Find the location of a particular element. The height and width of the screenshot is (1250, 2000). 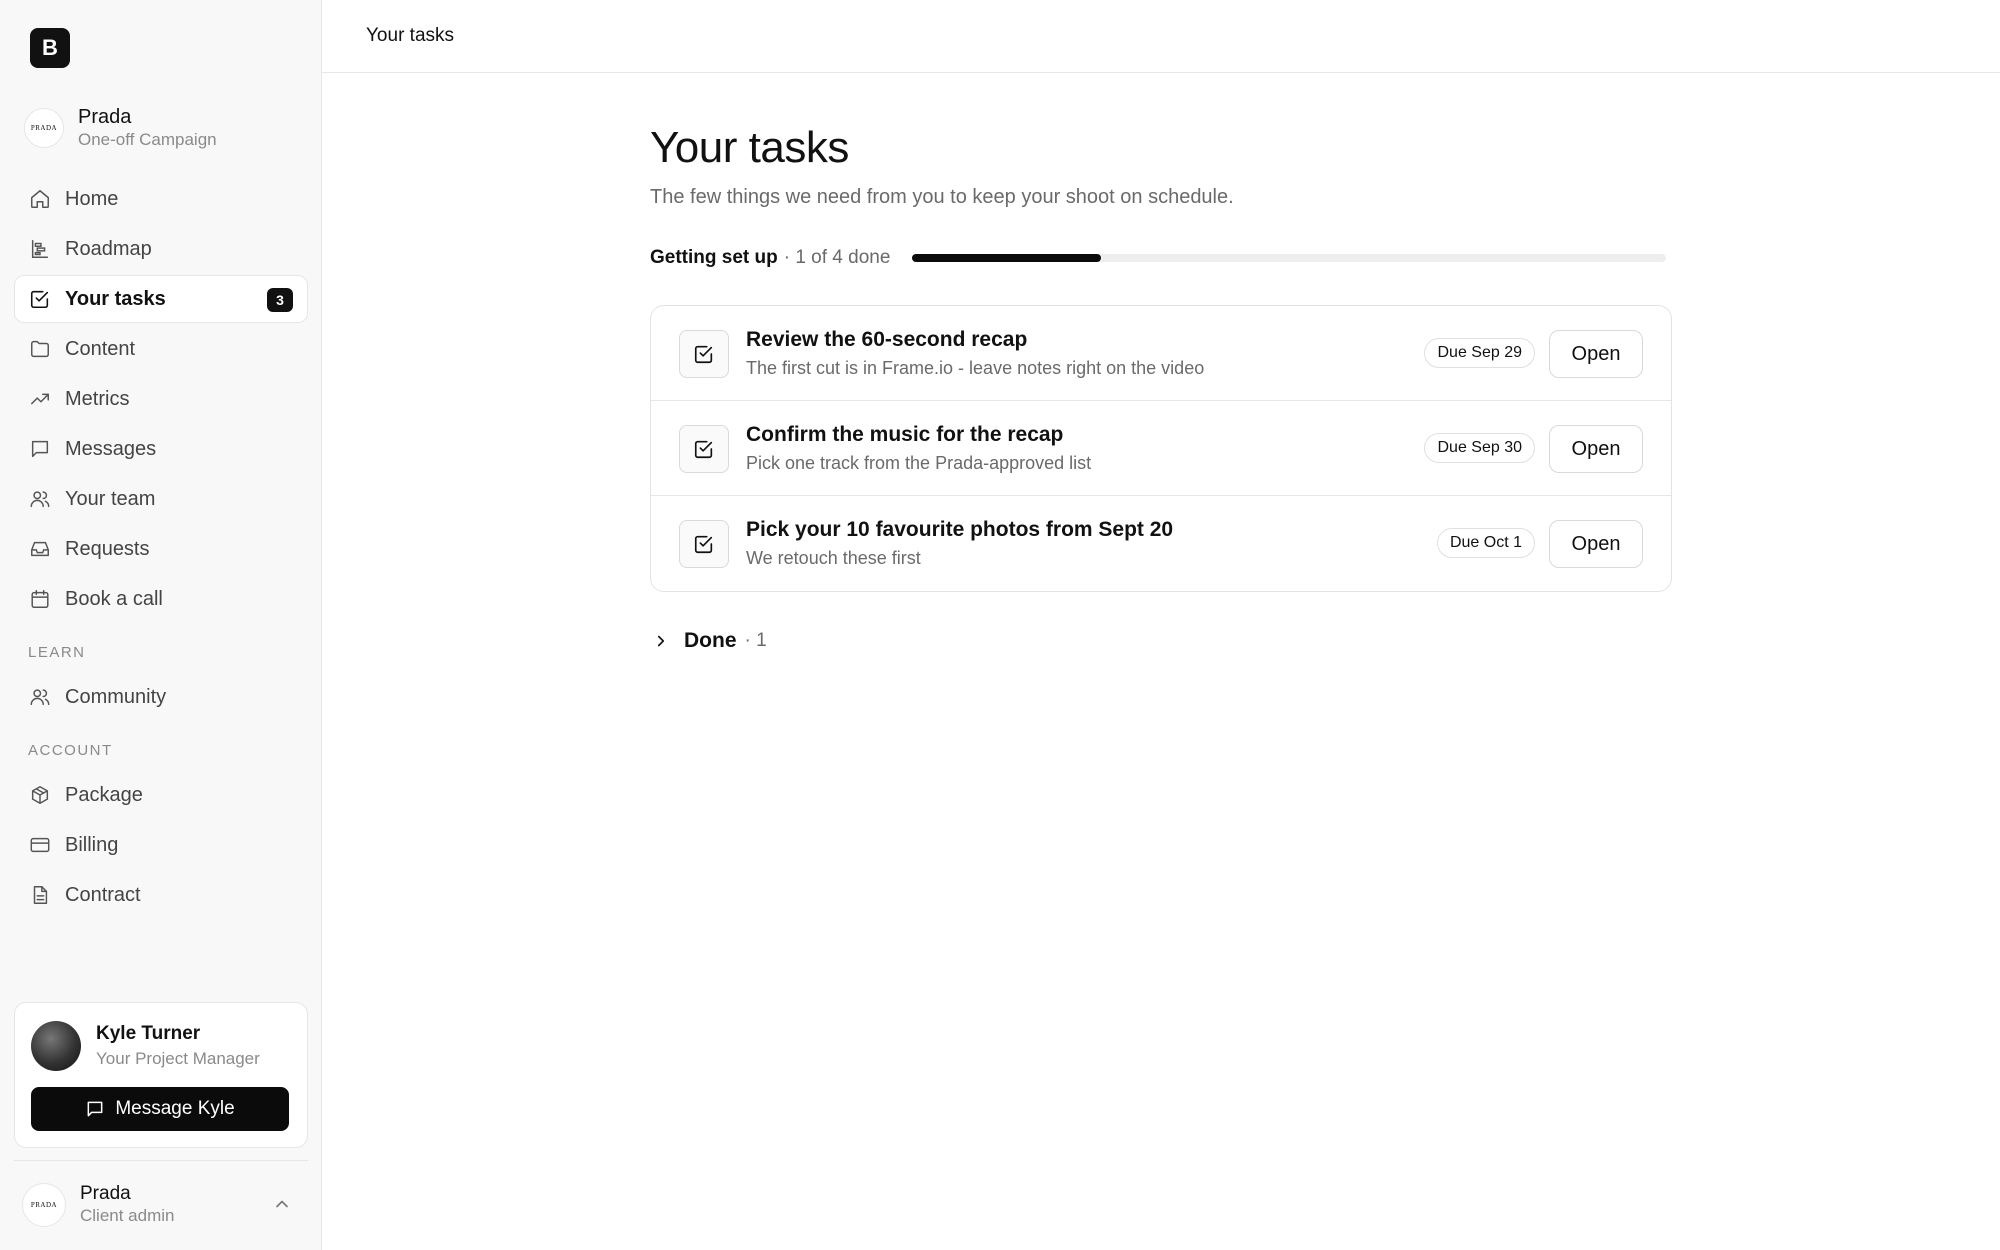

sidebar-item-your-tasks: Your tasks 3 is located at coordinates (161, 299).